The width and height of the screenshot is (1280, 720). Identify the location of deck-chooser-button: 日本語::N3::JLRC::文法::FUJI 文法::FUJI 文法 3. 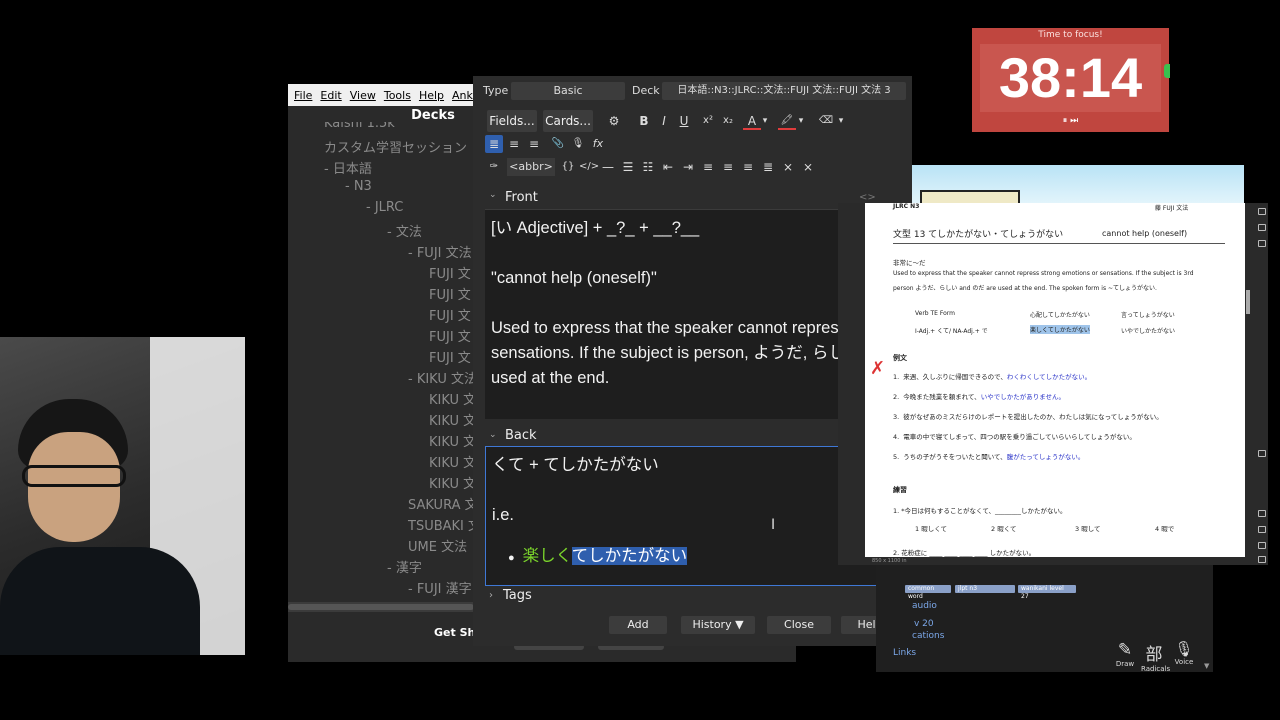
(784, 91).